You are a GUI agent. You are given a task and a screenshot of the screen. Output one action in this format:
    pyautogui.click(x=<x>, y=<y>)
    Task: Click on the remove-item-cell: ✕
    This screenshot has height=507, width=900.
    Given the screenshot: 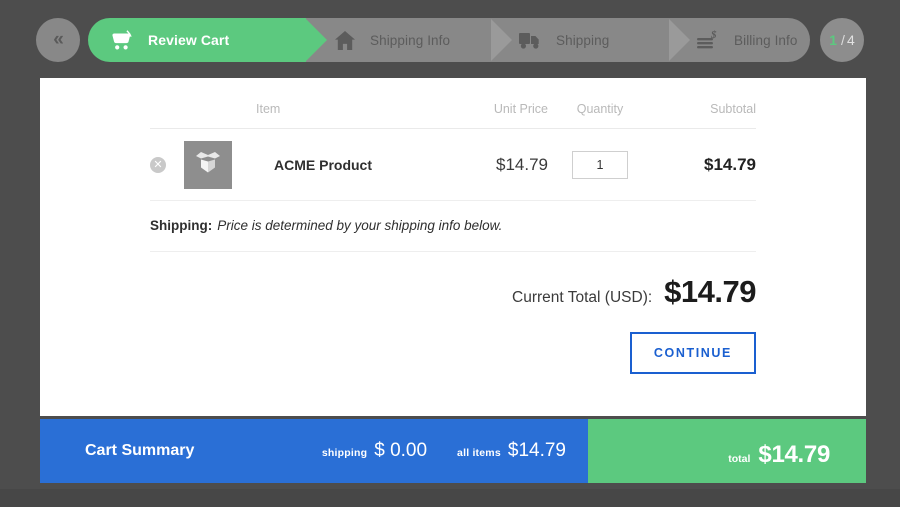 What is the action you would take?
    pyautogui.click(x=167, y=164)
    